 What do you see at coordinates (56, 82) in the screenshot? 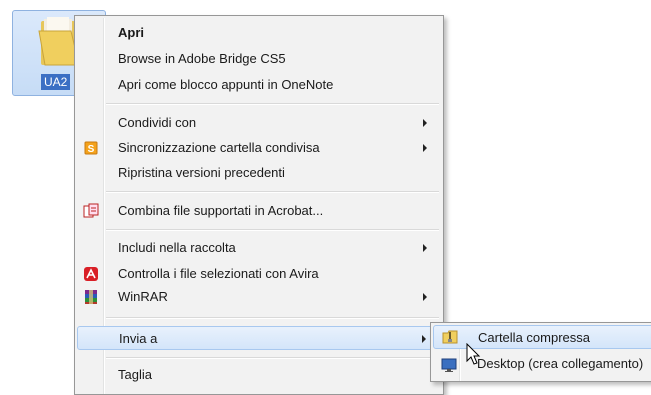
I see `folder-name-label: UA2` at bounding box center [56, 82].